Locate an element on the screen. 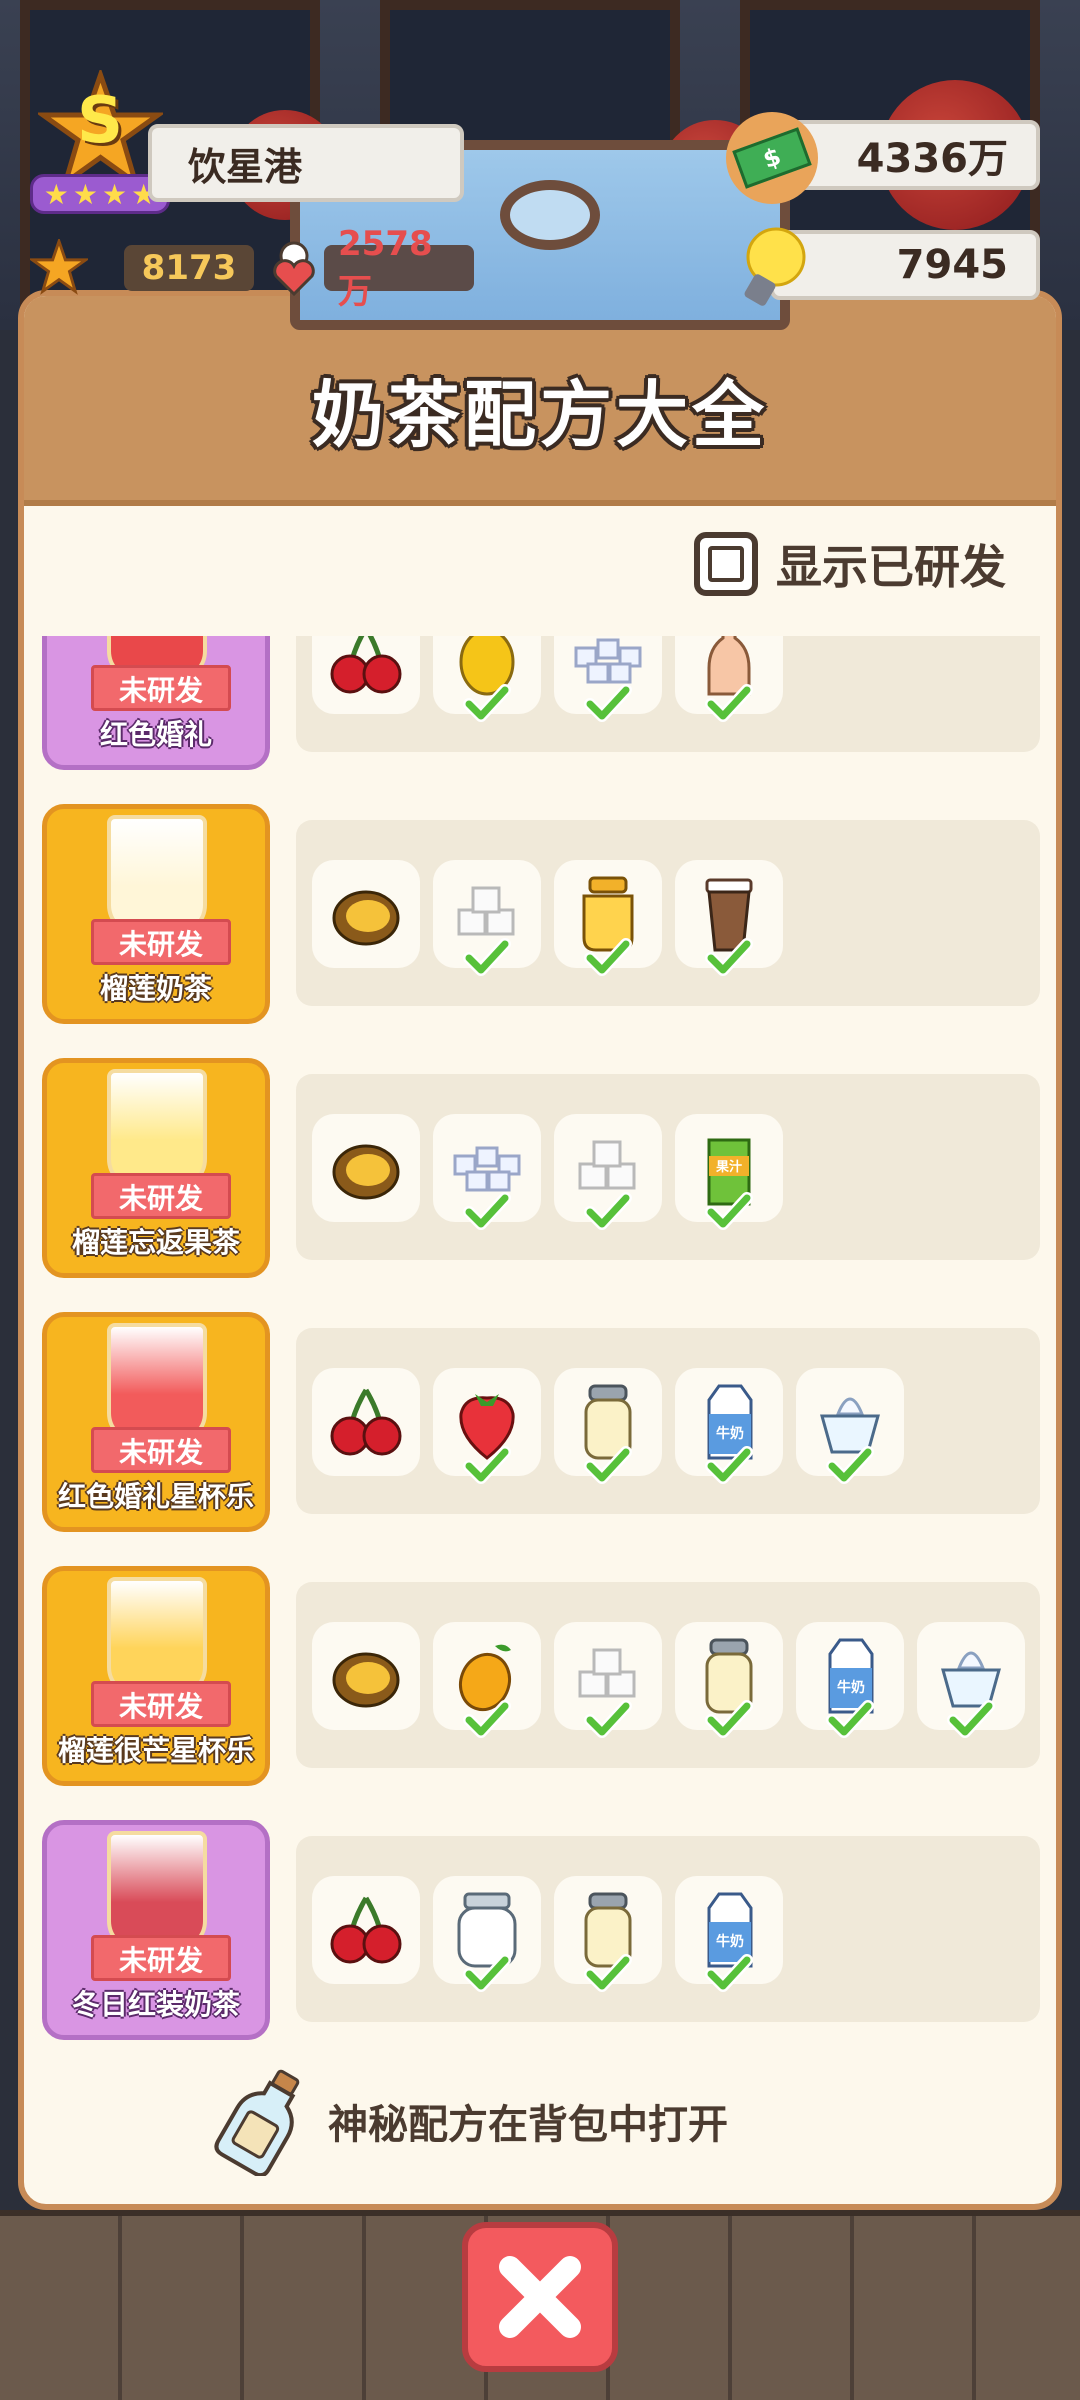 Image resolution: width=1080 pixels, height=2400 pixels. recipe-card: 未研发 榴莲奶茶 is located at coordinates (156, 914).